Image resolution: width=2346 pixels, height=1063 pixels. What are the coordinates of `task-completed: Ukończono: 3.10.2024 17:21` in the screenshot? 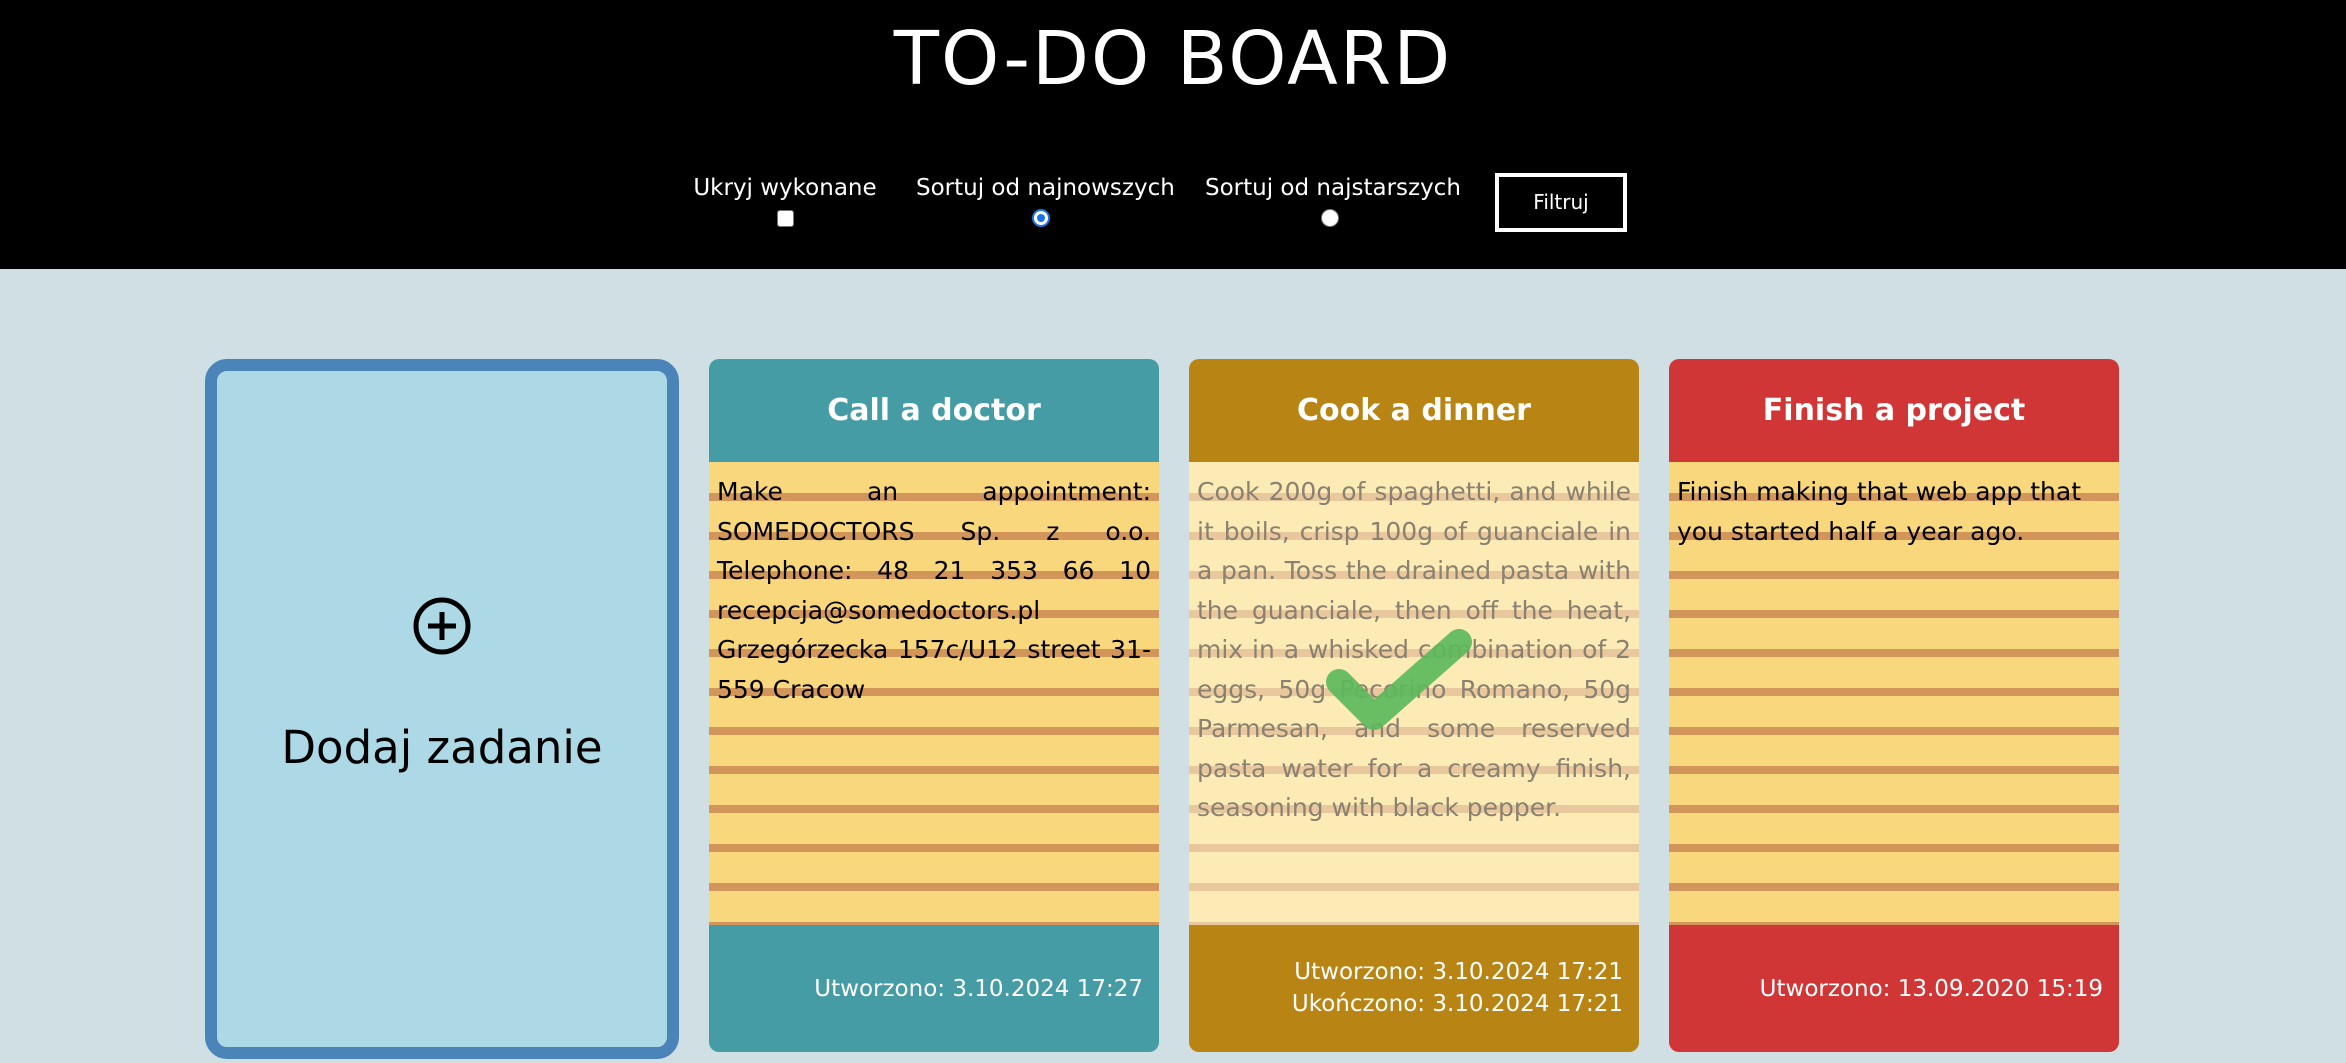 It's located at (1457, 1004).